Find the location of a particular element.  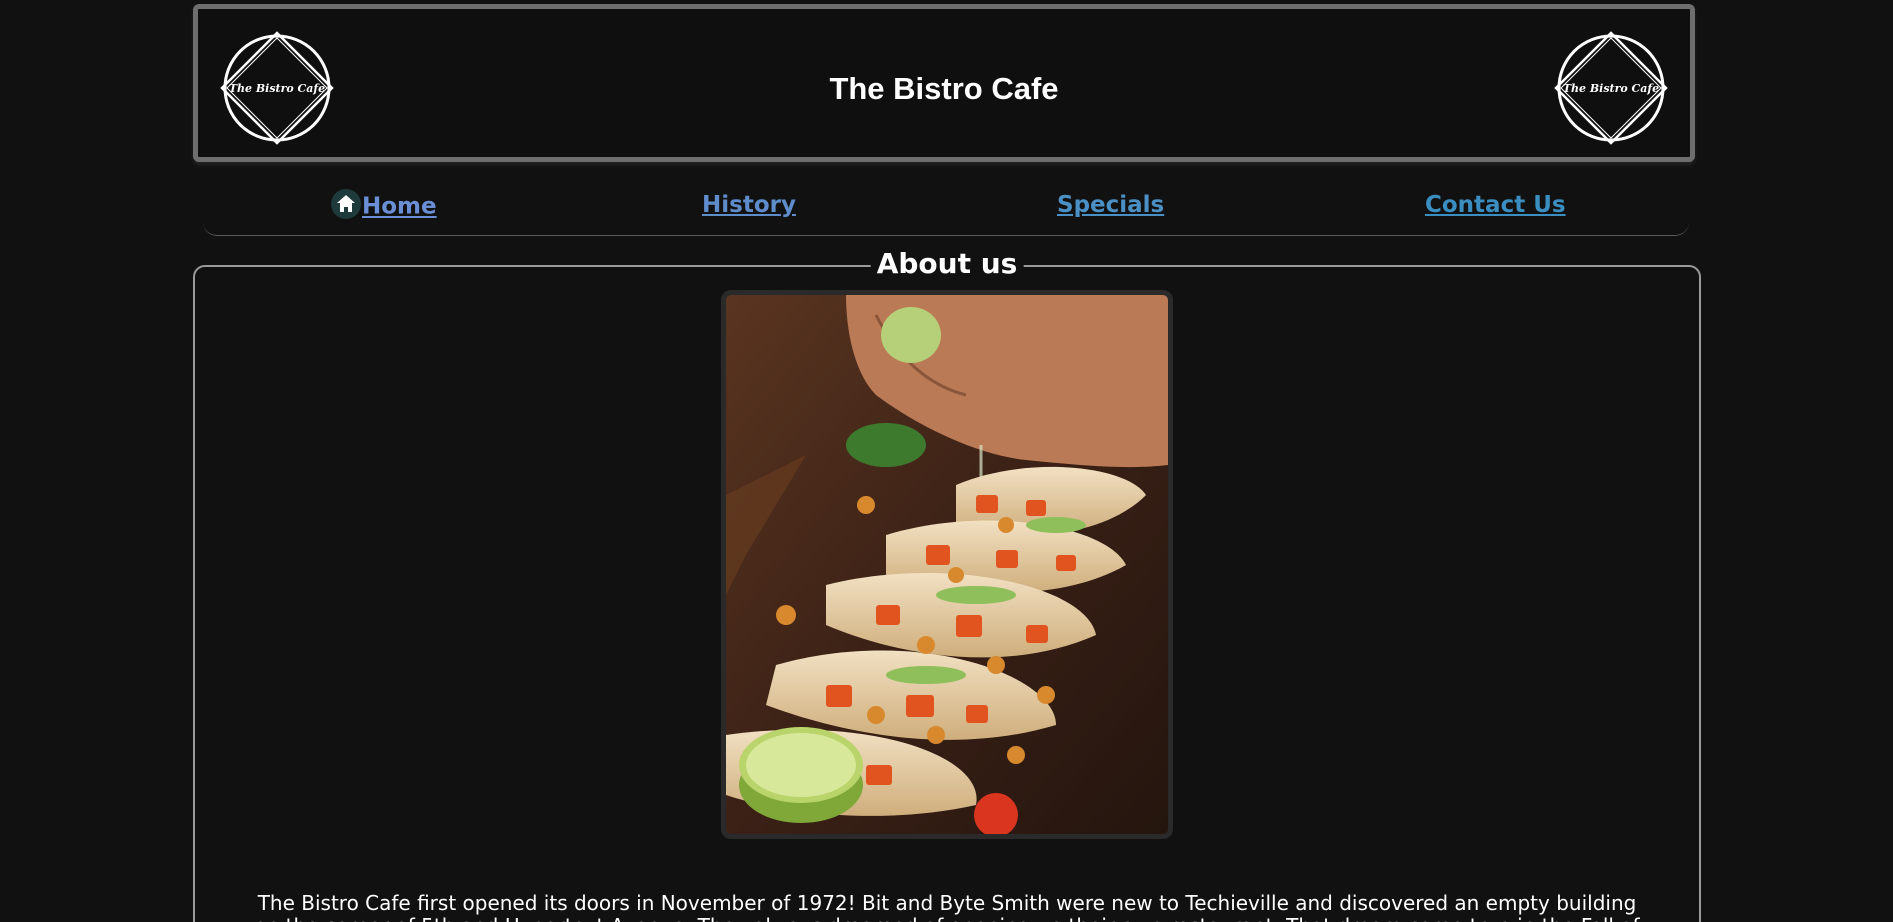

about-heading: About us is located at coordinates (947, 263).